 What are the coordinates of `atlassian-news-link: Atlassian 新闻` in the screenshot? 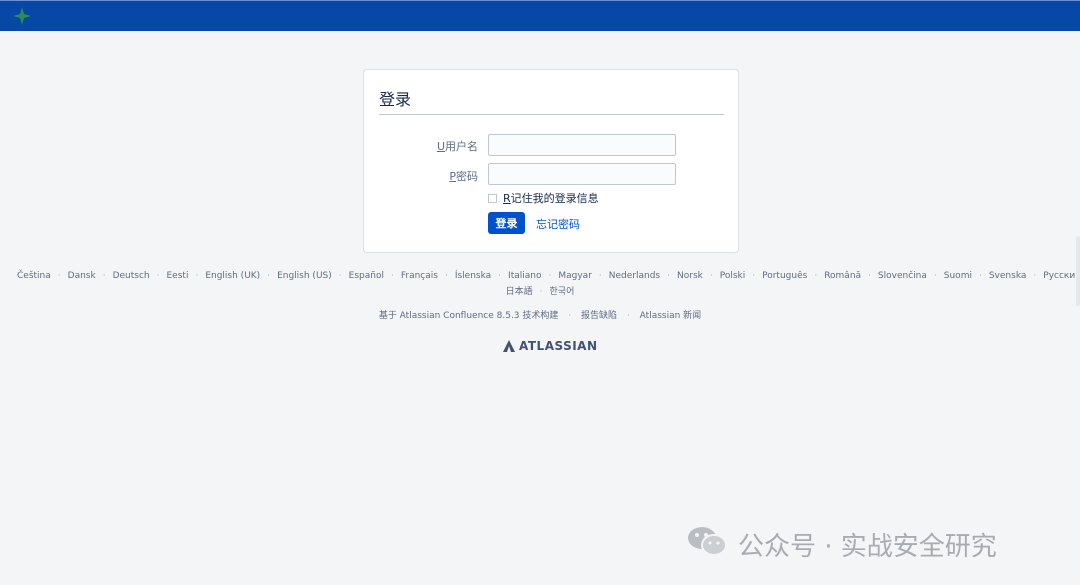 It's located at (671, 316).